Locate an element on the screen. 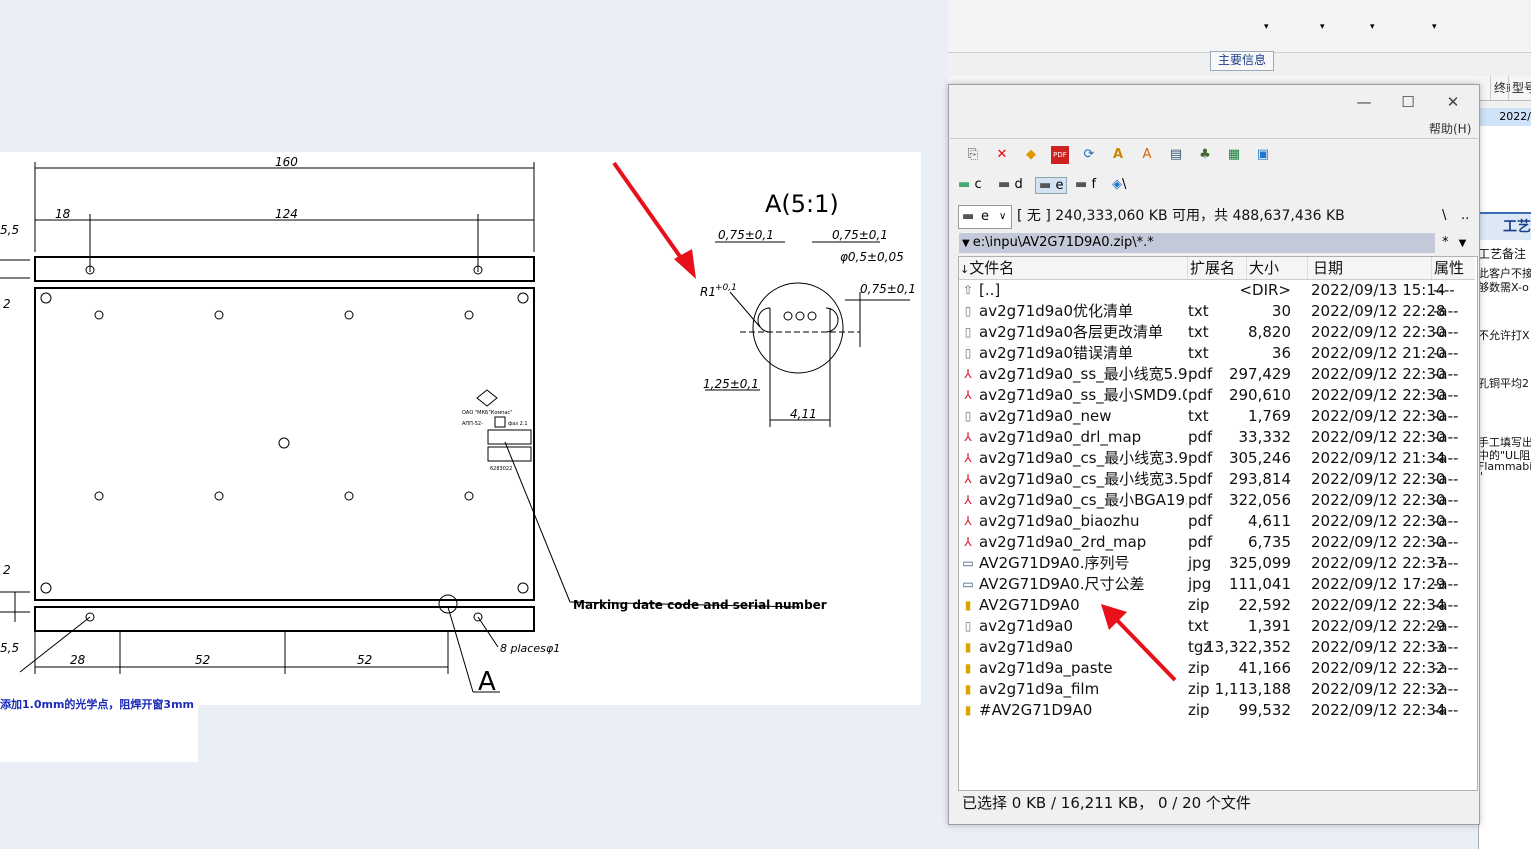 The image size is (1531, 849). dim-2-bottom: 2 is located at coordinates (7, 570).